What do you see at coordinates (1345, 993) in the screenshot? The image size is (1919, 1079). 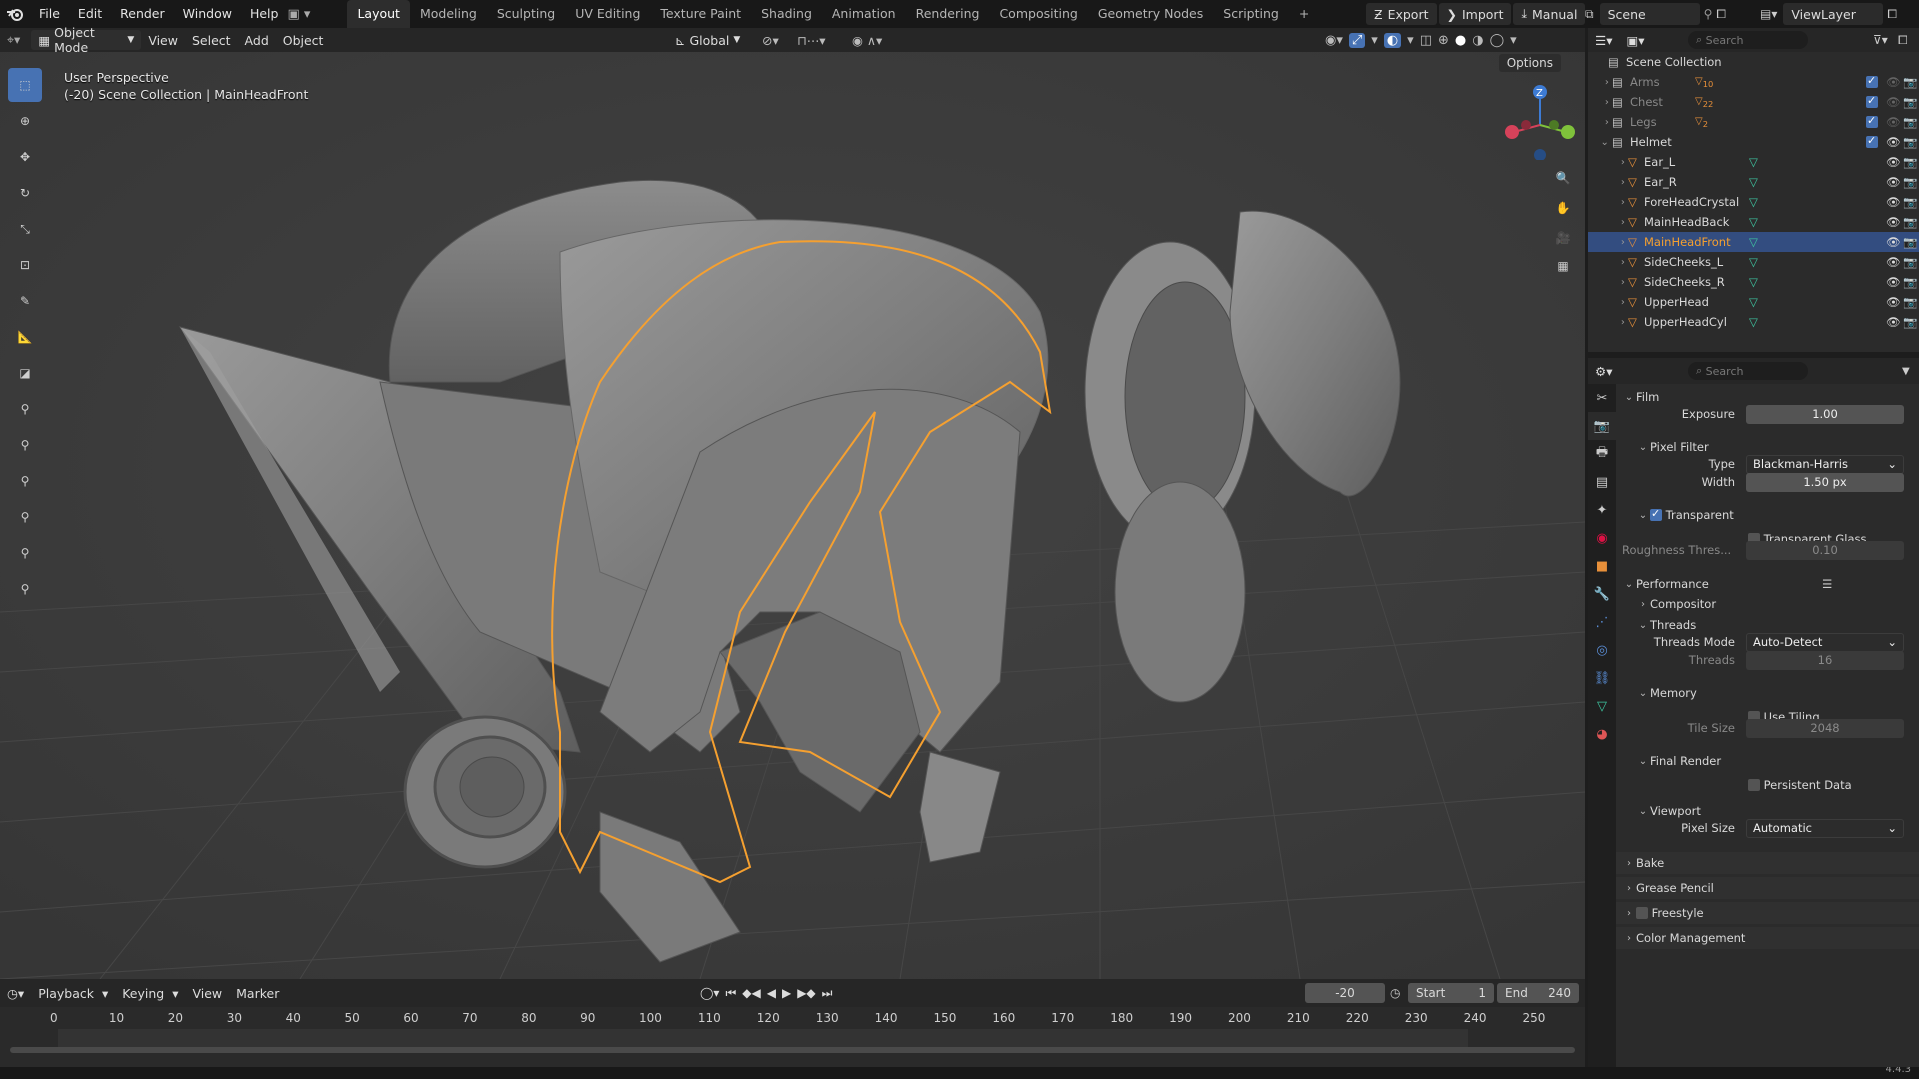 I see `current-frame-field: -20` at bounding box center [1345, 993].